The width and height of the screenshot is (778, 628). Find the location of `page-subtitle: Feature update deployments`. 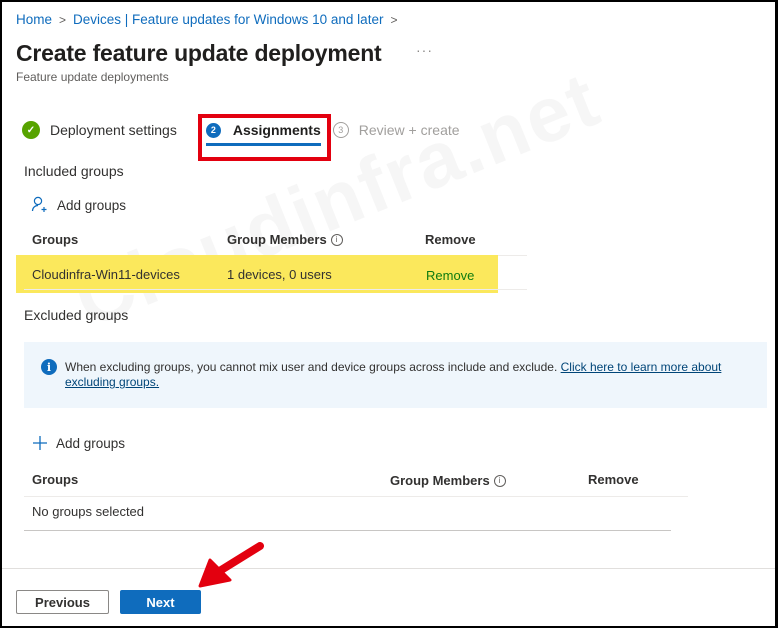

page-subtitle: Feature update deployments is located at coordinates (92, 77).